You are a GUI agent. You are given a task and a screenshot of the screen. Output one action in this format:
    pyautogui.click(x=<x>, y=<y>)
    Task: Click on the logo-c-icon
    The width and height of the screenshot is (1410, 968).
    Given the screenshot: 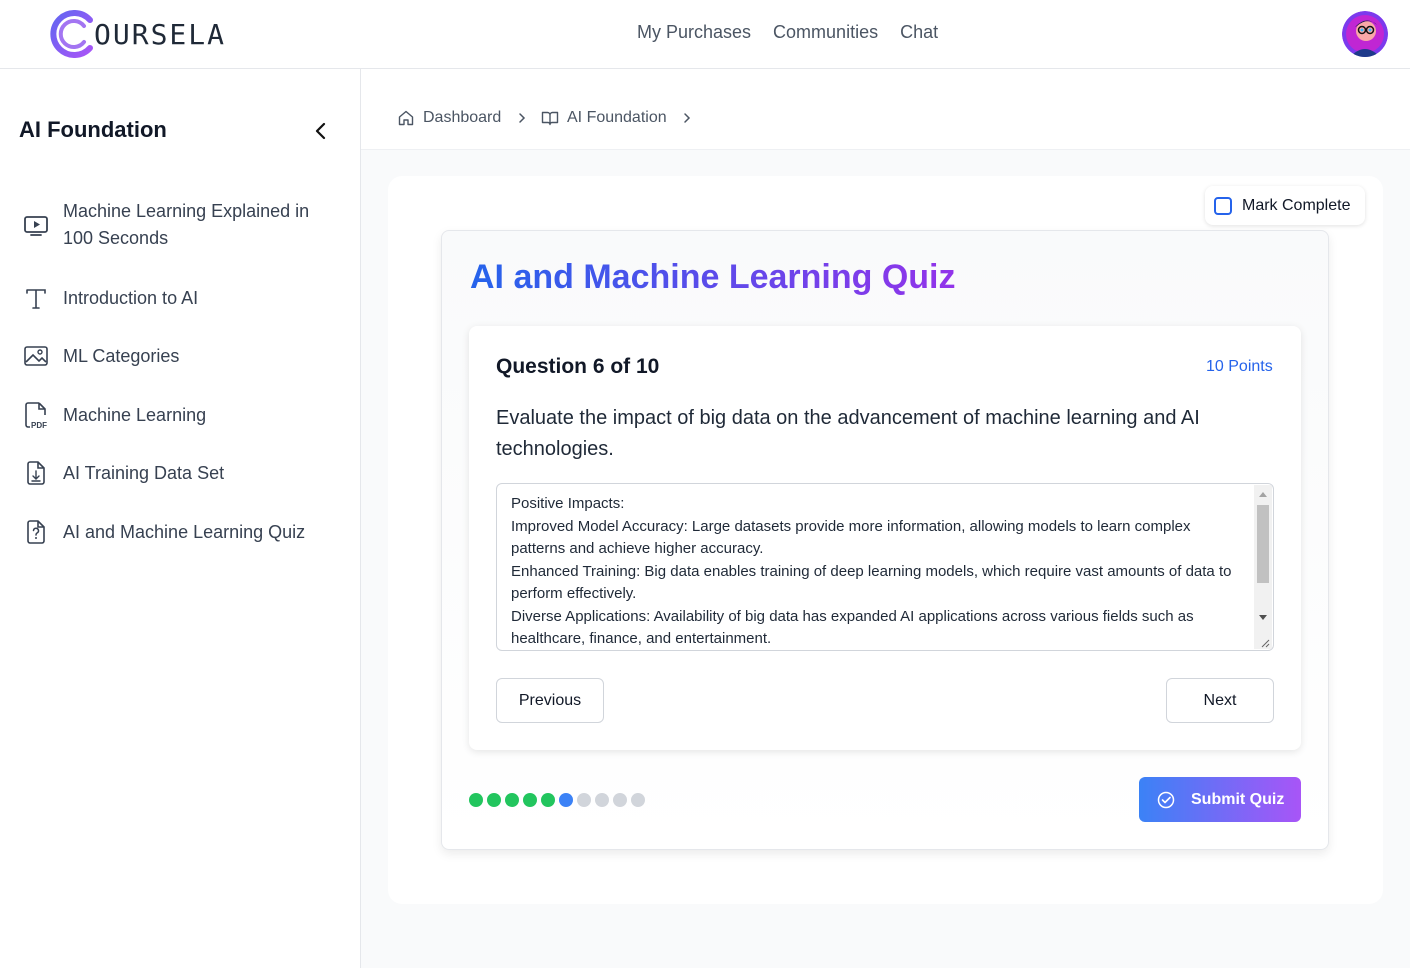 What is the action you would take?
    pyautogui.click(x=71, y=34)
    